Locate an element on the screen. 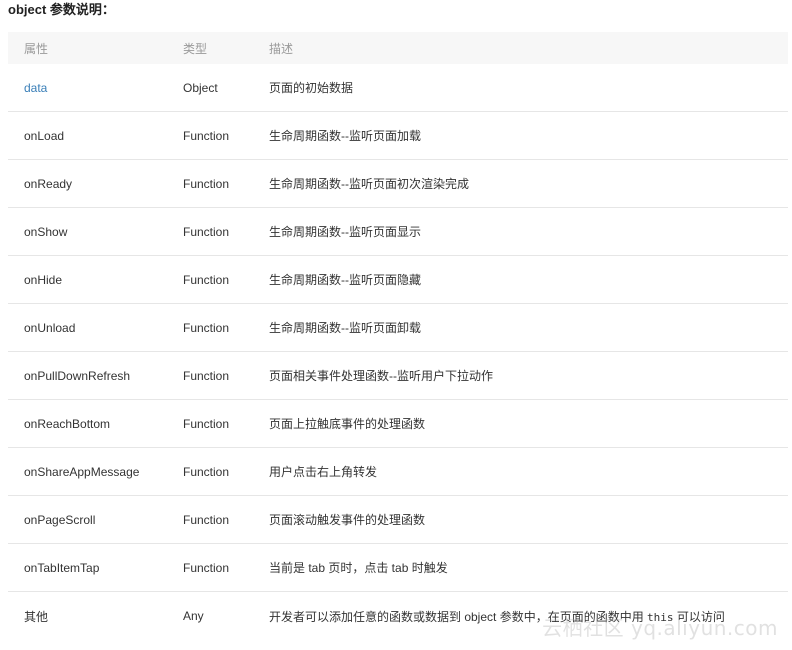 This screenshot has width=792, height=650. table-row: data Object 页面的初始数据 is located at coordinates (398, 88).